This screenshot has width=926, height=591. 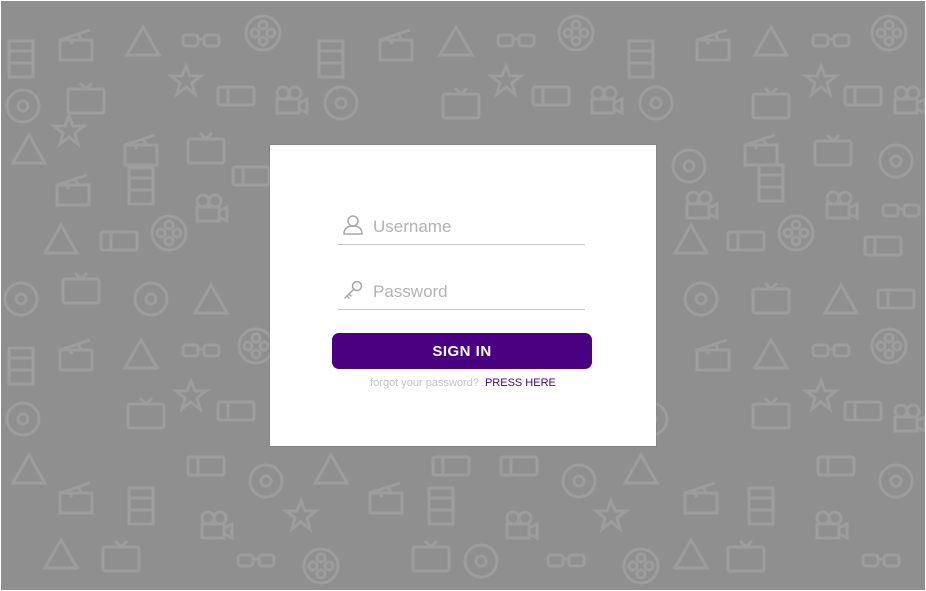 What do you see at coordinates (353, 225) in the screenshot?
I see `user-icon` at bounding box center [353, 225].